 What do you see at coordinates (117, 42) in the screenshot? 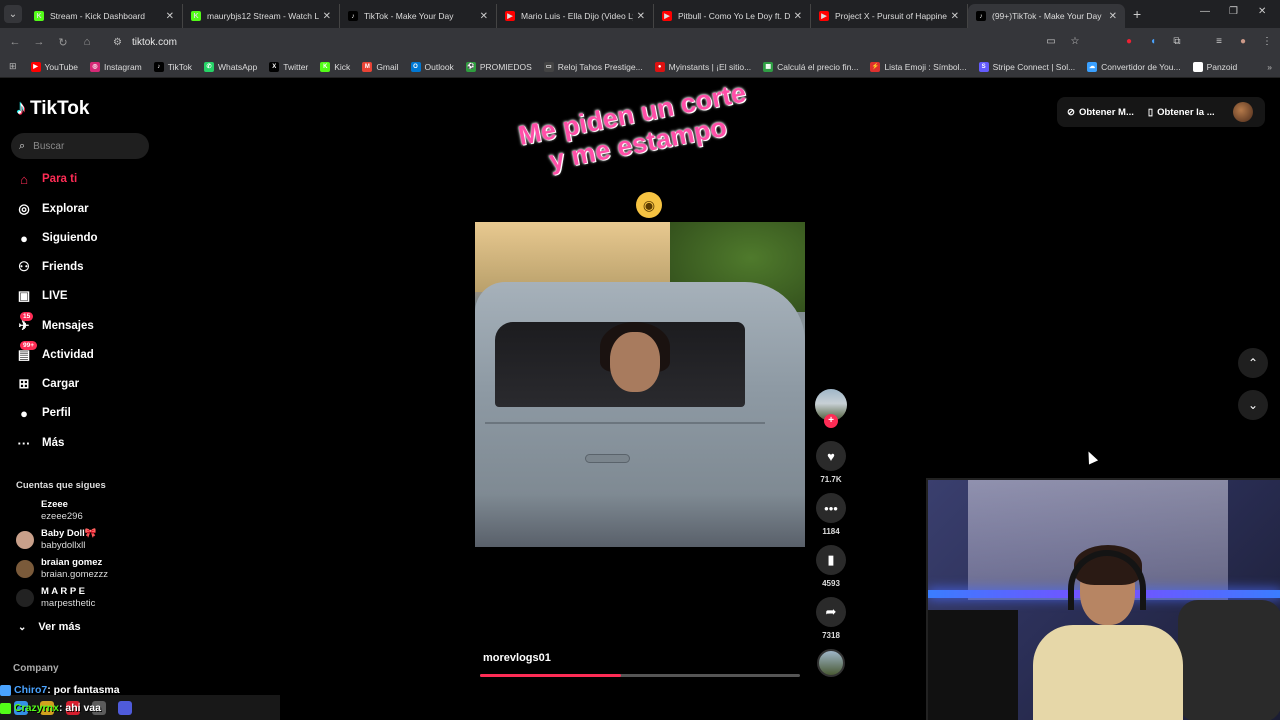
I see `site-info-icon: ⚙` at bounding box center [117, 42].